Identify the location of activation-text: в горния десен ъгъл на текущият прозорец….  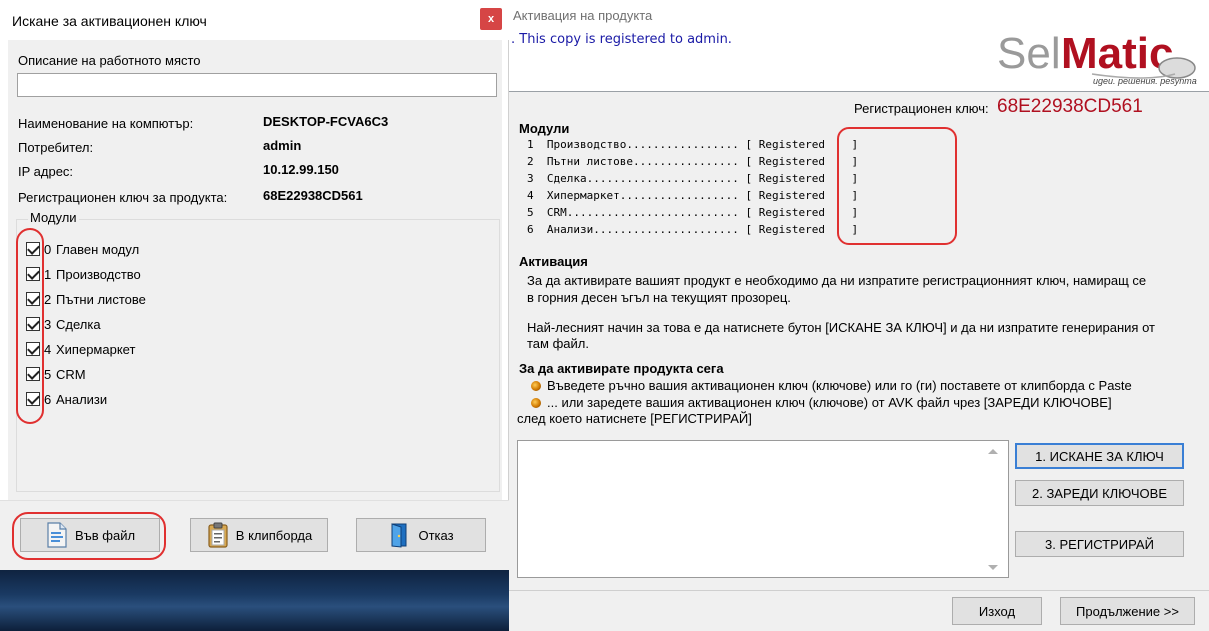
(659, 297).